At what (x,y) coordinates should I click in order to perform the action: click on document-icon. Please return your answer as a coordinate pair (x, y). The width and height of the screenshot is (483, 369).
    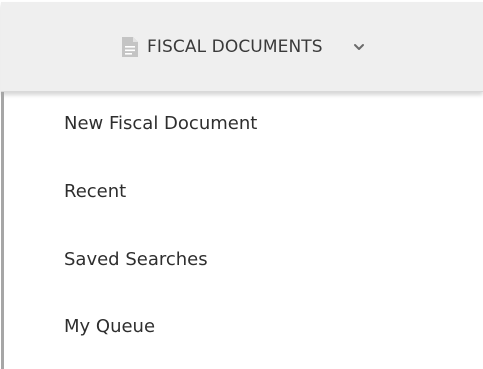
    Looking at the image, I should click on (130, 47).